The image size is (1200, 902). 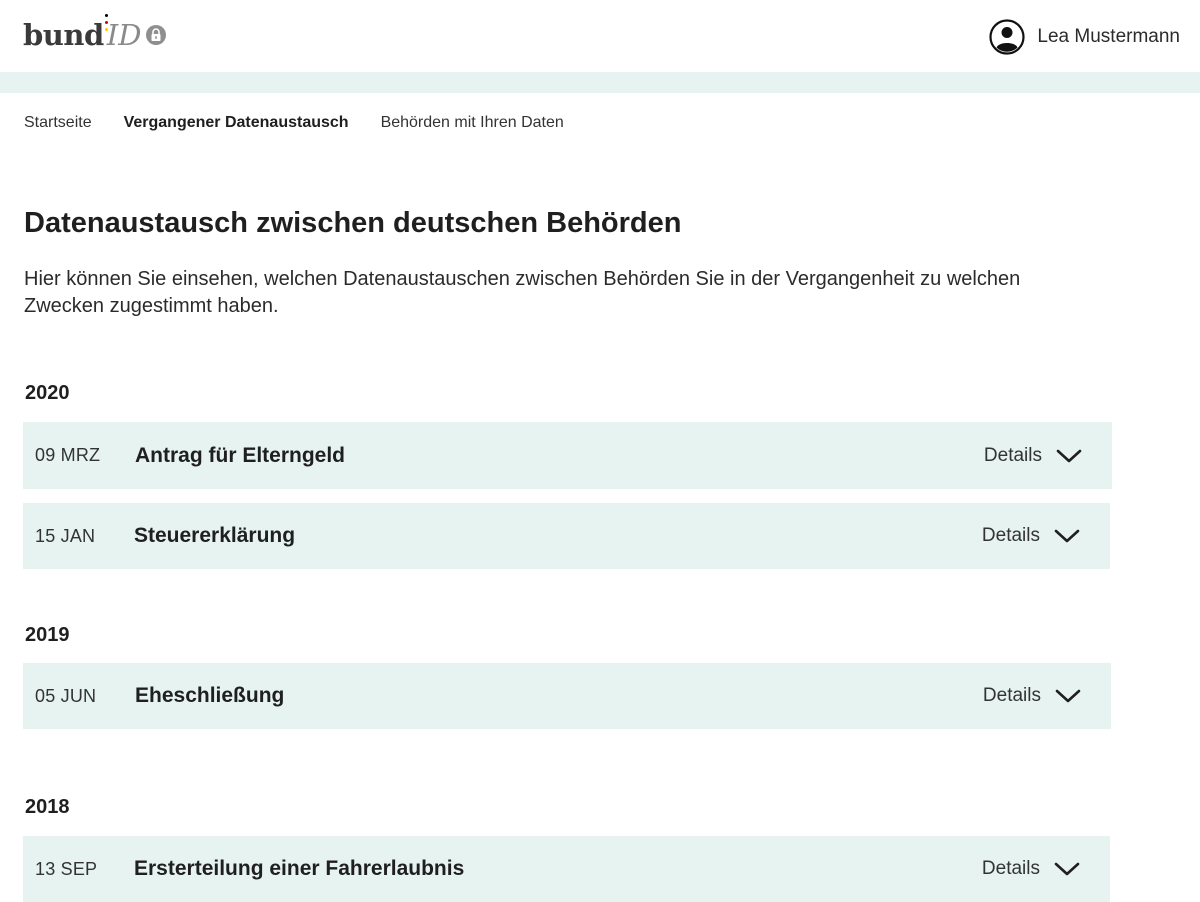 I want to click on bundid-logo: bund ID, so click(x=95, y=31).